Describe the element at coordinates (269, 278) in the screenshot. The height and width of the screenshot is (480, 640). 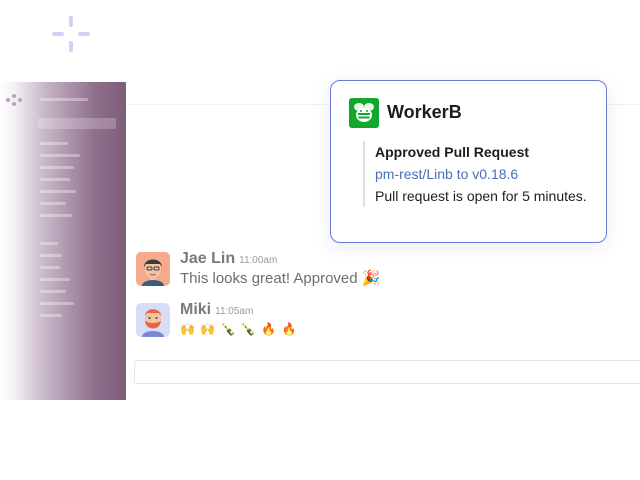
I see `message-text-content: This looks great! Approved` at that location.